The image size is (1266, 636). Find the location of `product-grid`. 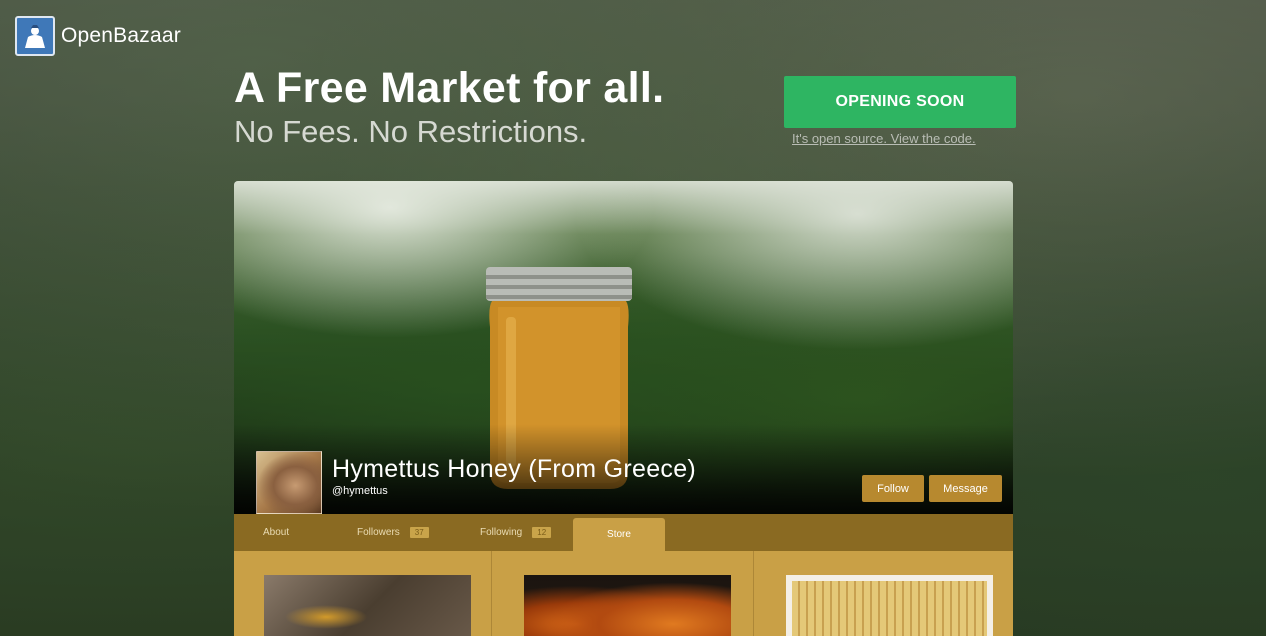

product-grid is located at coordinates (623, 593).